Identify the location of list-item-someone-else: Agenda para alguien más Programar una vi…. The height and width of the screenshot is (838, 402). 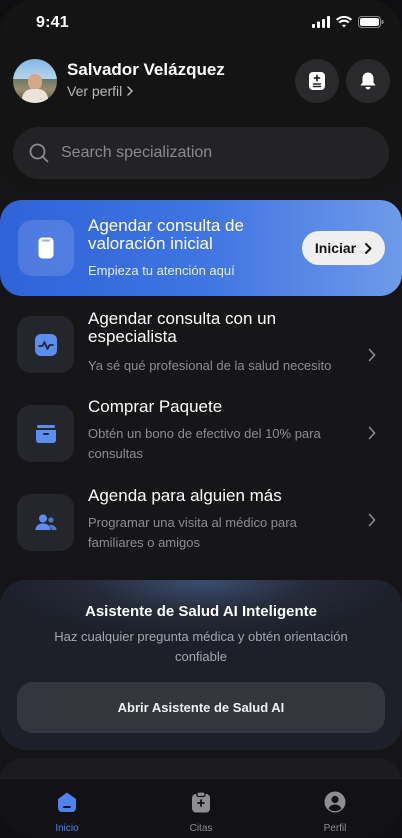
(201, 531).